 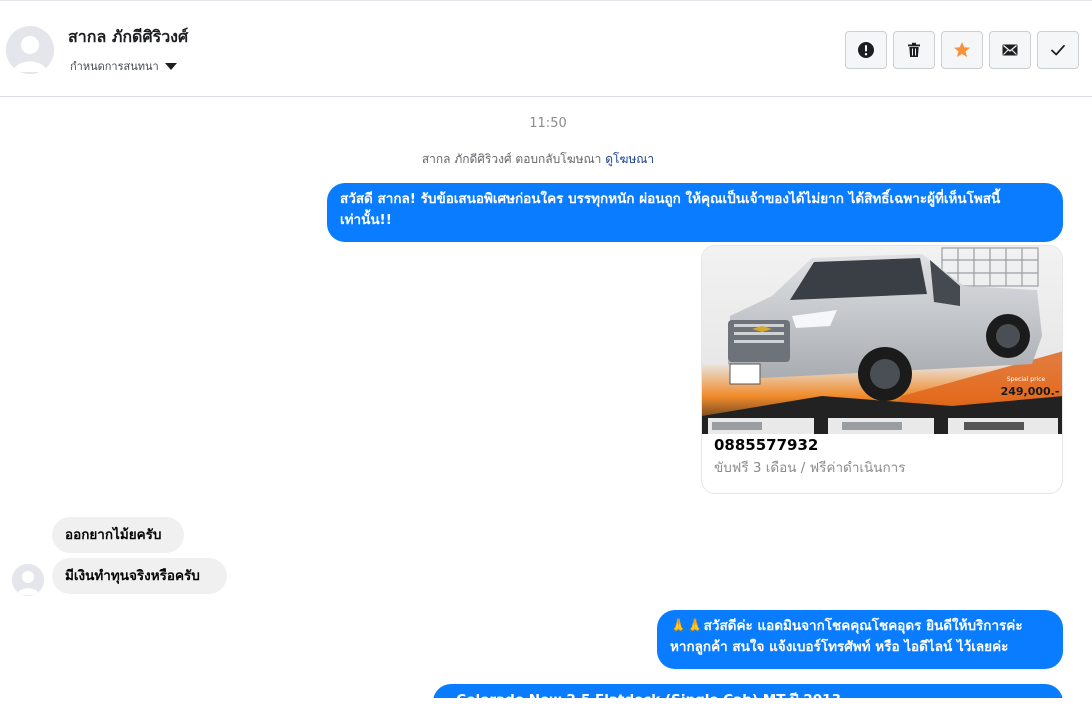 What do you see at coordinates (114, 66) in the screenshot?
I see `conversation-settings-label: กำหนดการสนทนา` at bounding box center [114, 66].